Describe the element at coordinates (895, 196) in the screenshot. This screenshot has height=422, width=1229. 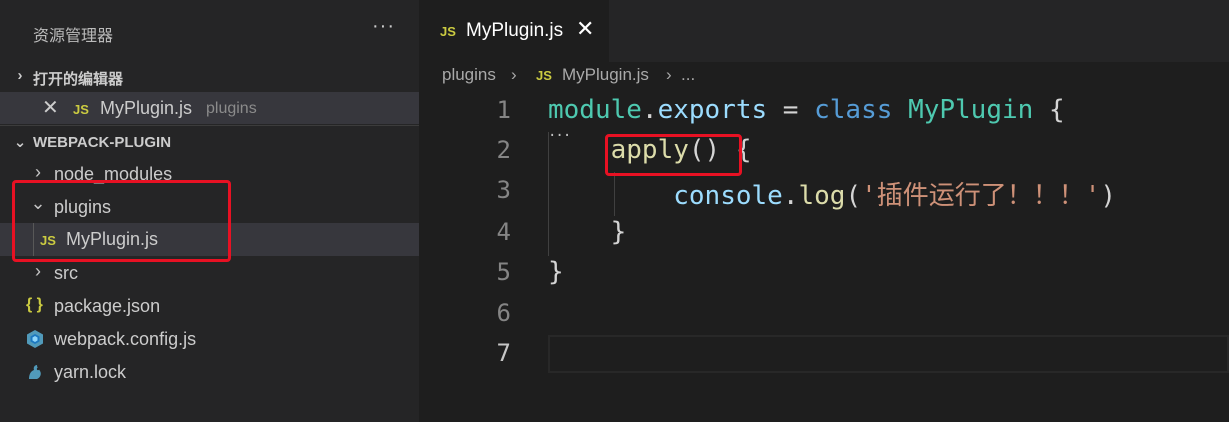
I see `code-text: console.log('插件运行了！！！')` at that location.